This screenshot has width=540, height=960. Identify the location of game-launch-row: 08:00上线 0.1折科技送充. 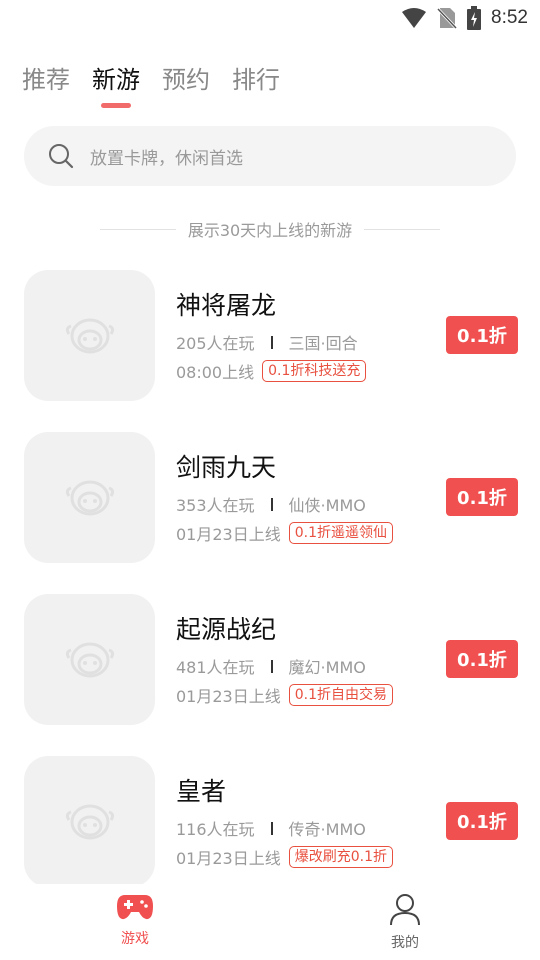
(271, 371).